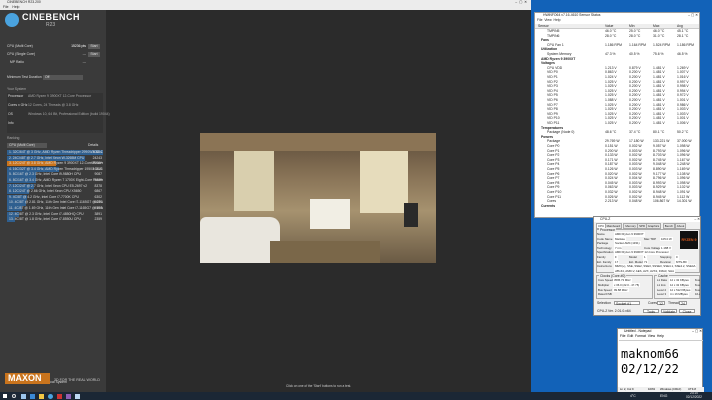 The height and width of the screenshot is (400, 712). I want to click on hwinfo-menu-view: View, so click(547, 20).